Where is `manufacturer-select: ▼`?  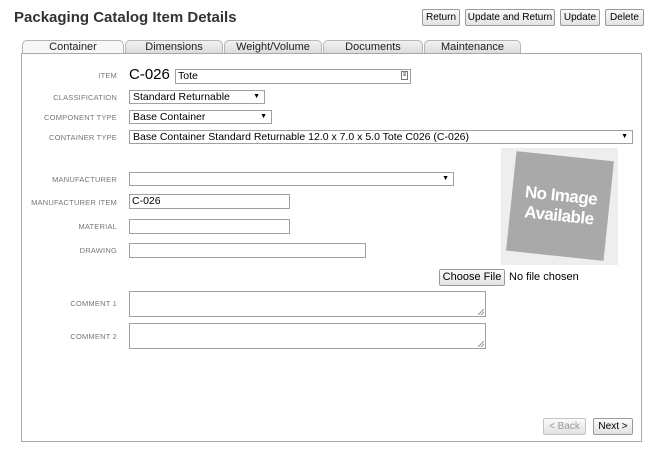 manufacturer-select: ▼ is located at coordinates (291, 179).